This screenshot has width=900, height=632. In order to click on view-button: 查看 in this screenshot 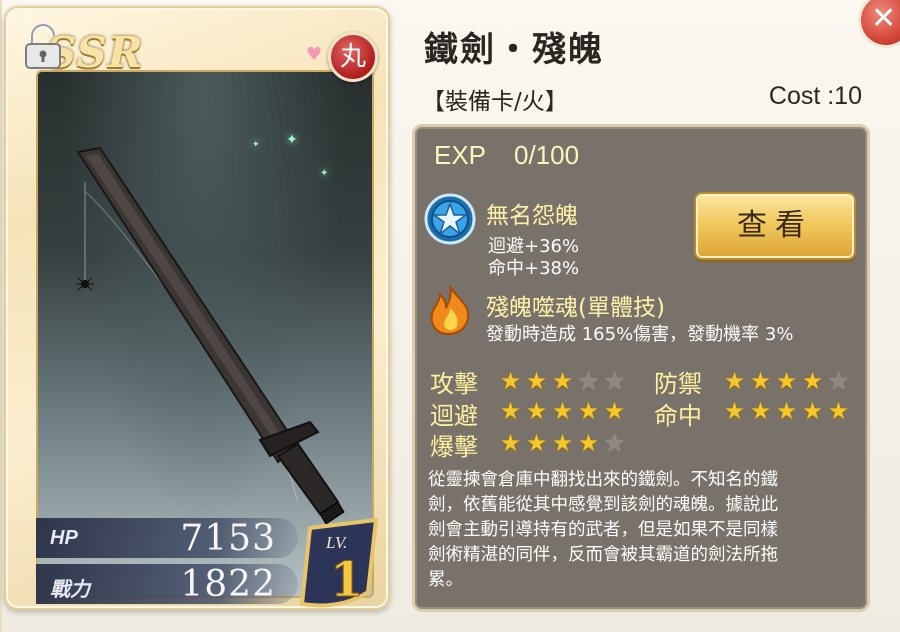, I will do `click(775, 226)`.